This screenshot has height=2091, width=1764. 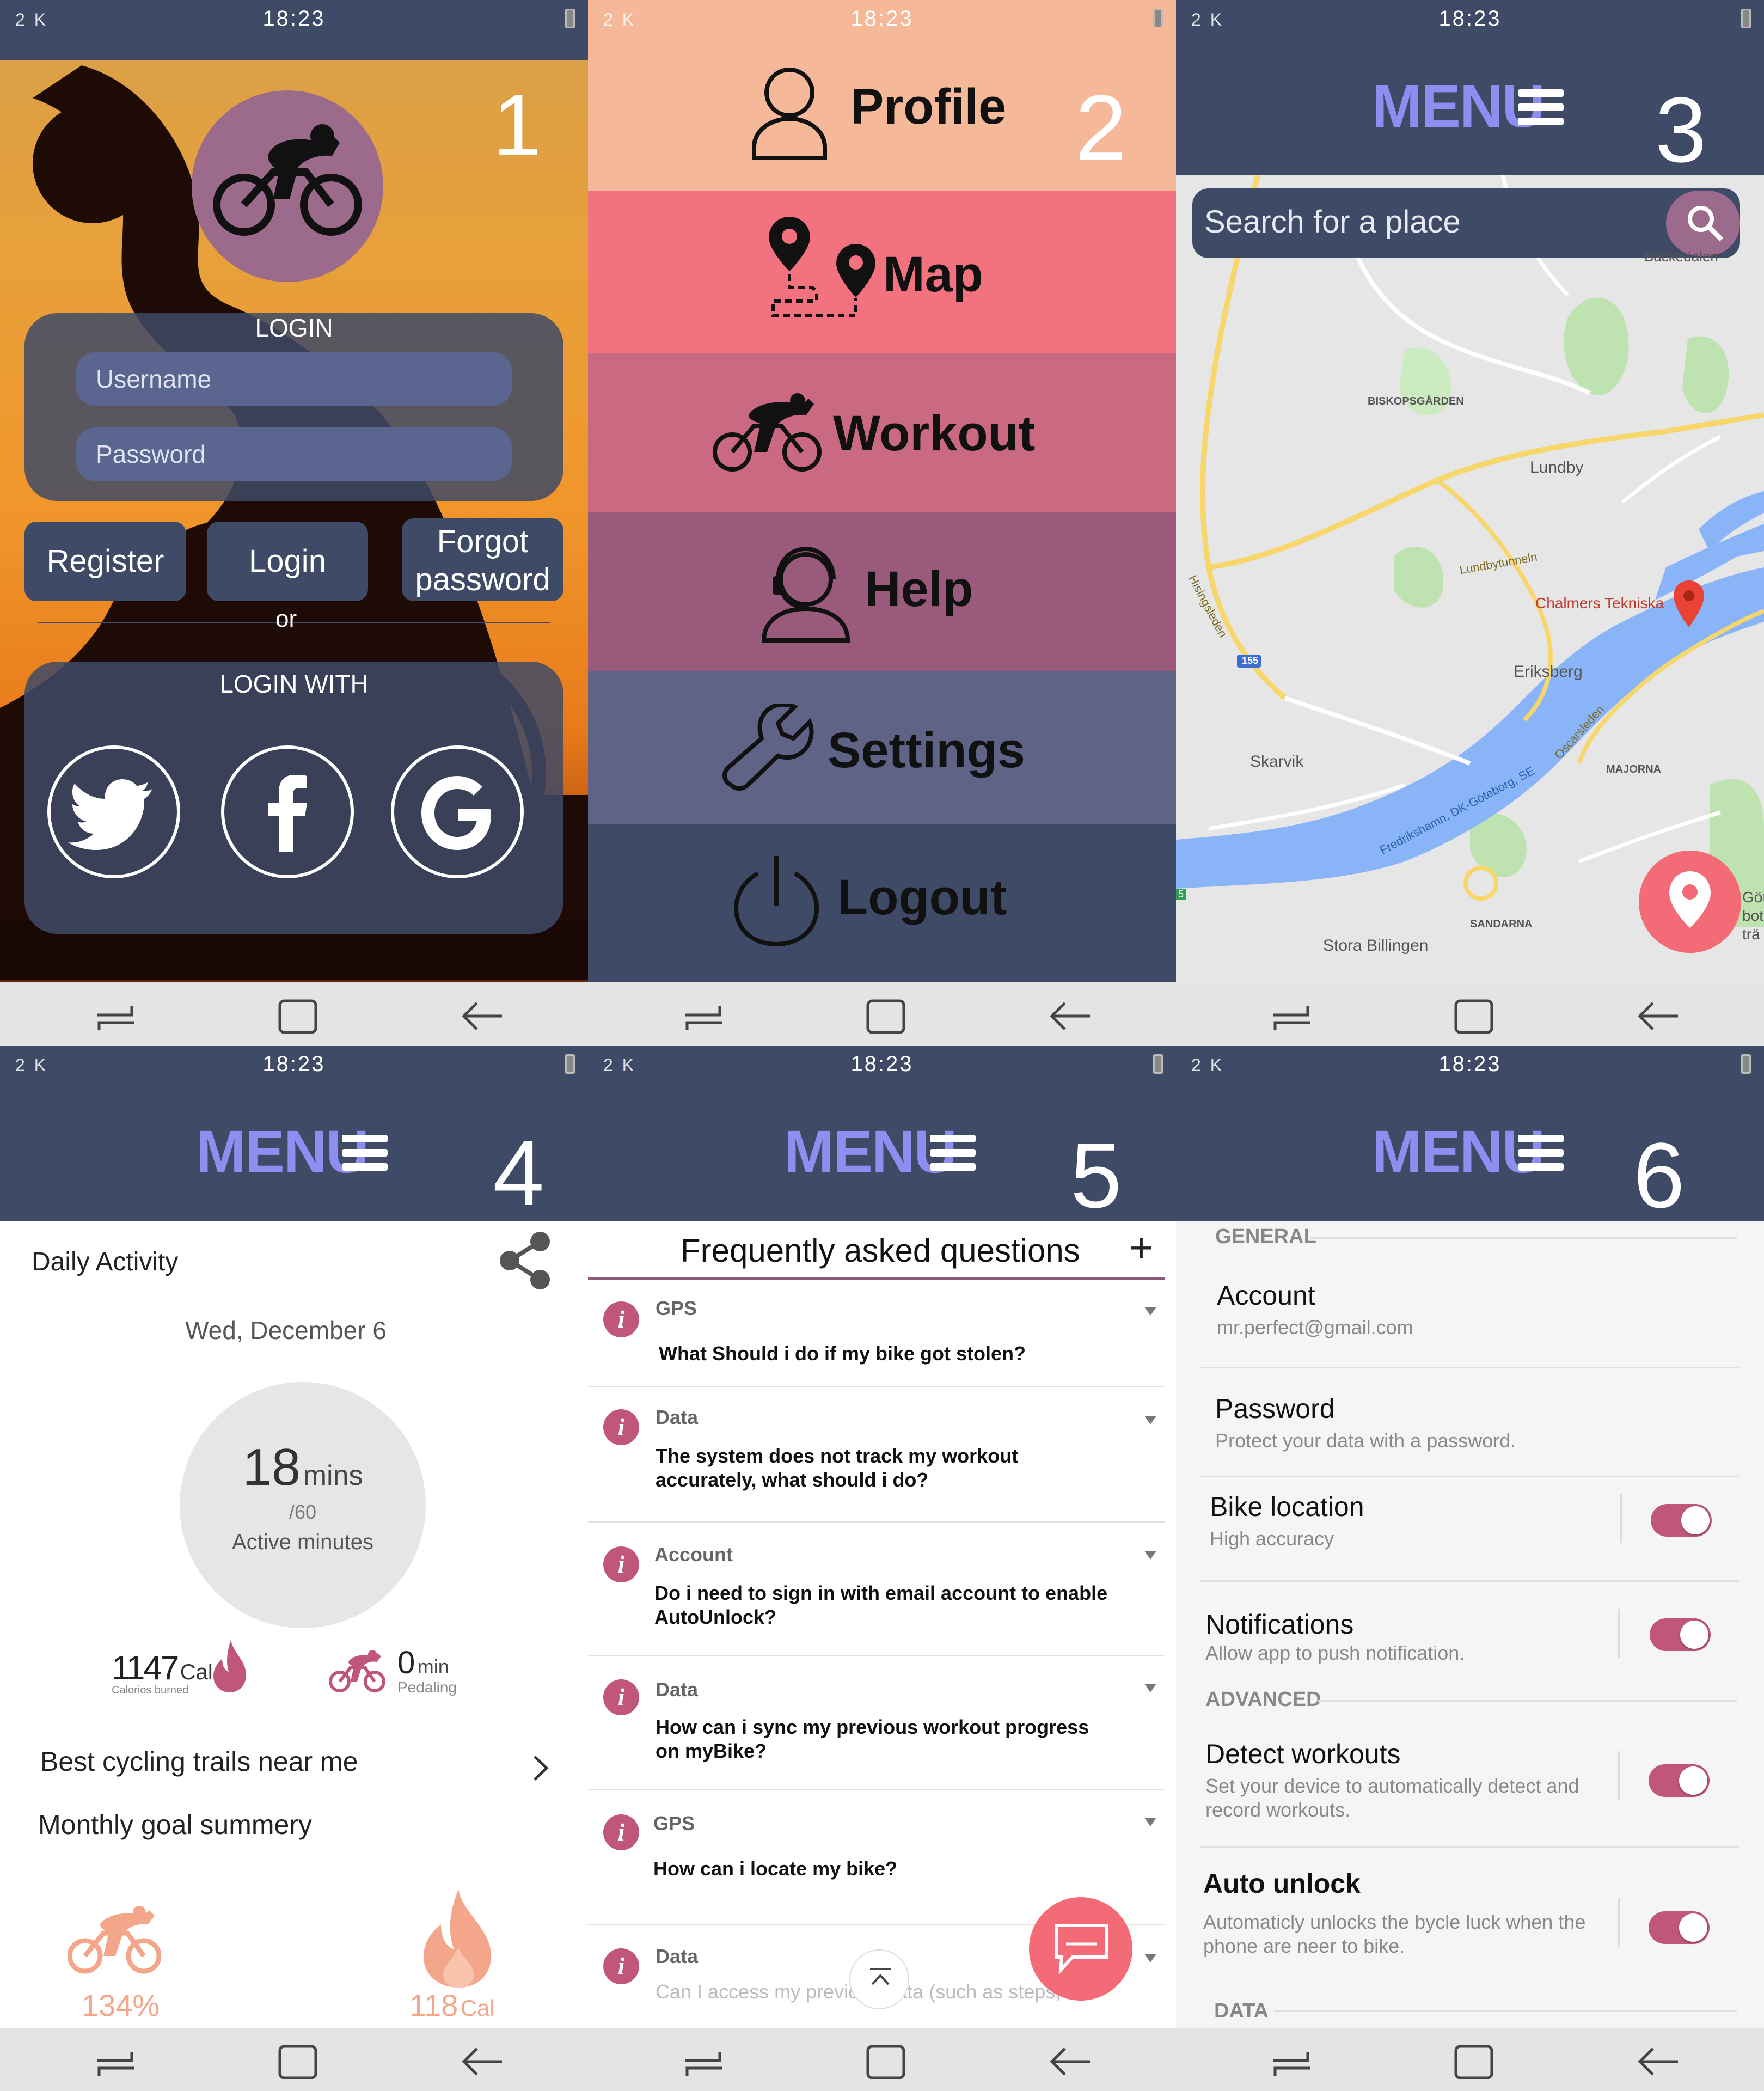 I want to click on menu-header: MENU 3, so click(x=1470, y=118).